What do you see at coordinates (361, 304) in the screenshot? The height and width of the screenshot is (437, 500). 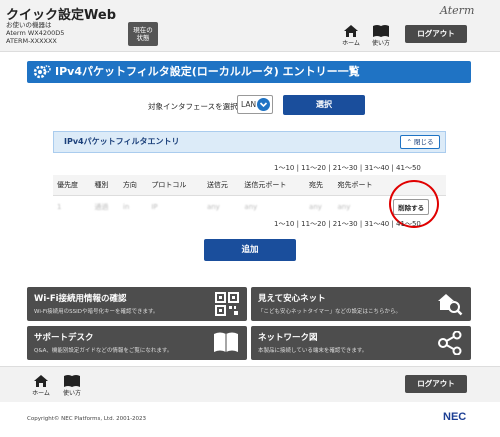 I see `tile-mieru-anshin: 見えて安心ネット 「こども安心ネットタイマー」などの設定はこちらから。` at bounding box center [361, 304].